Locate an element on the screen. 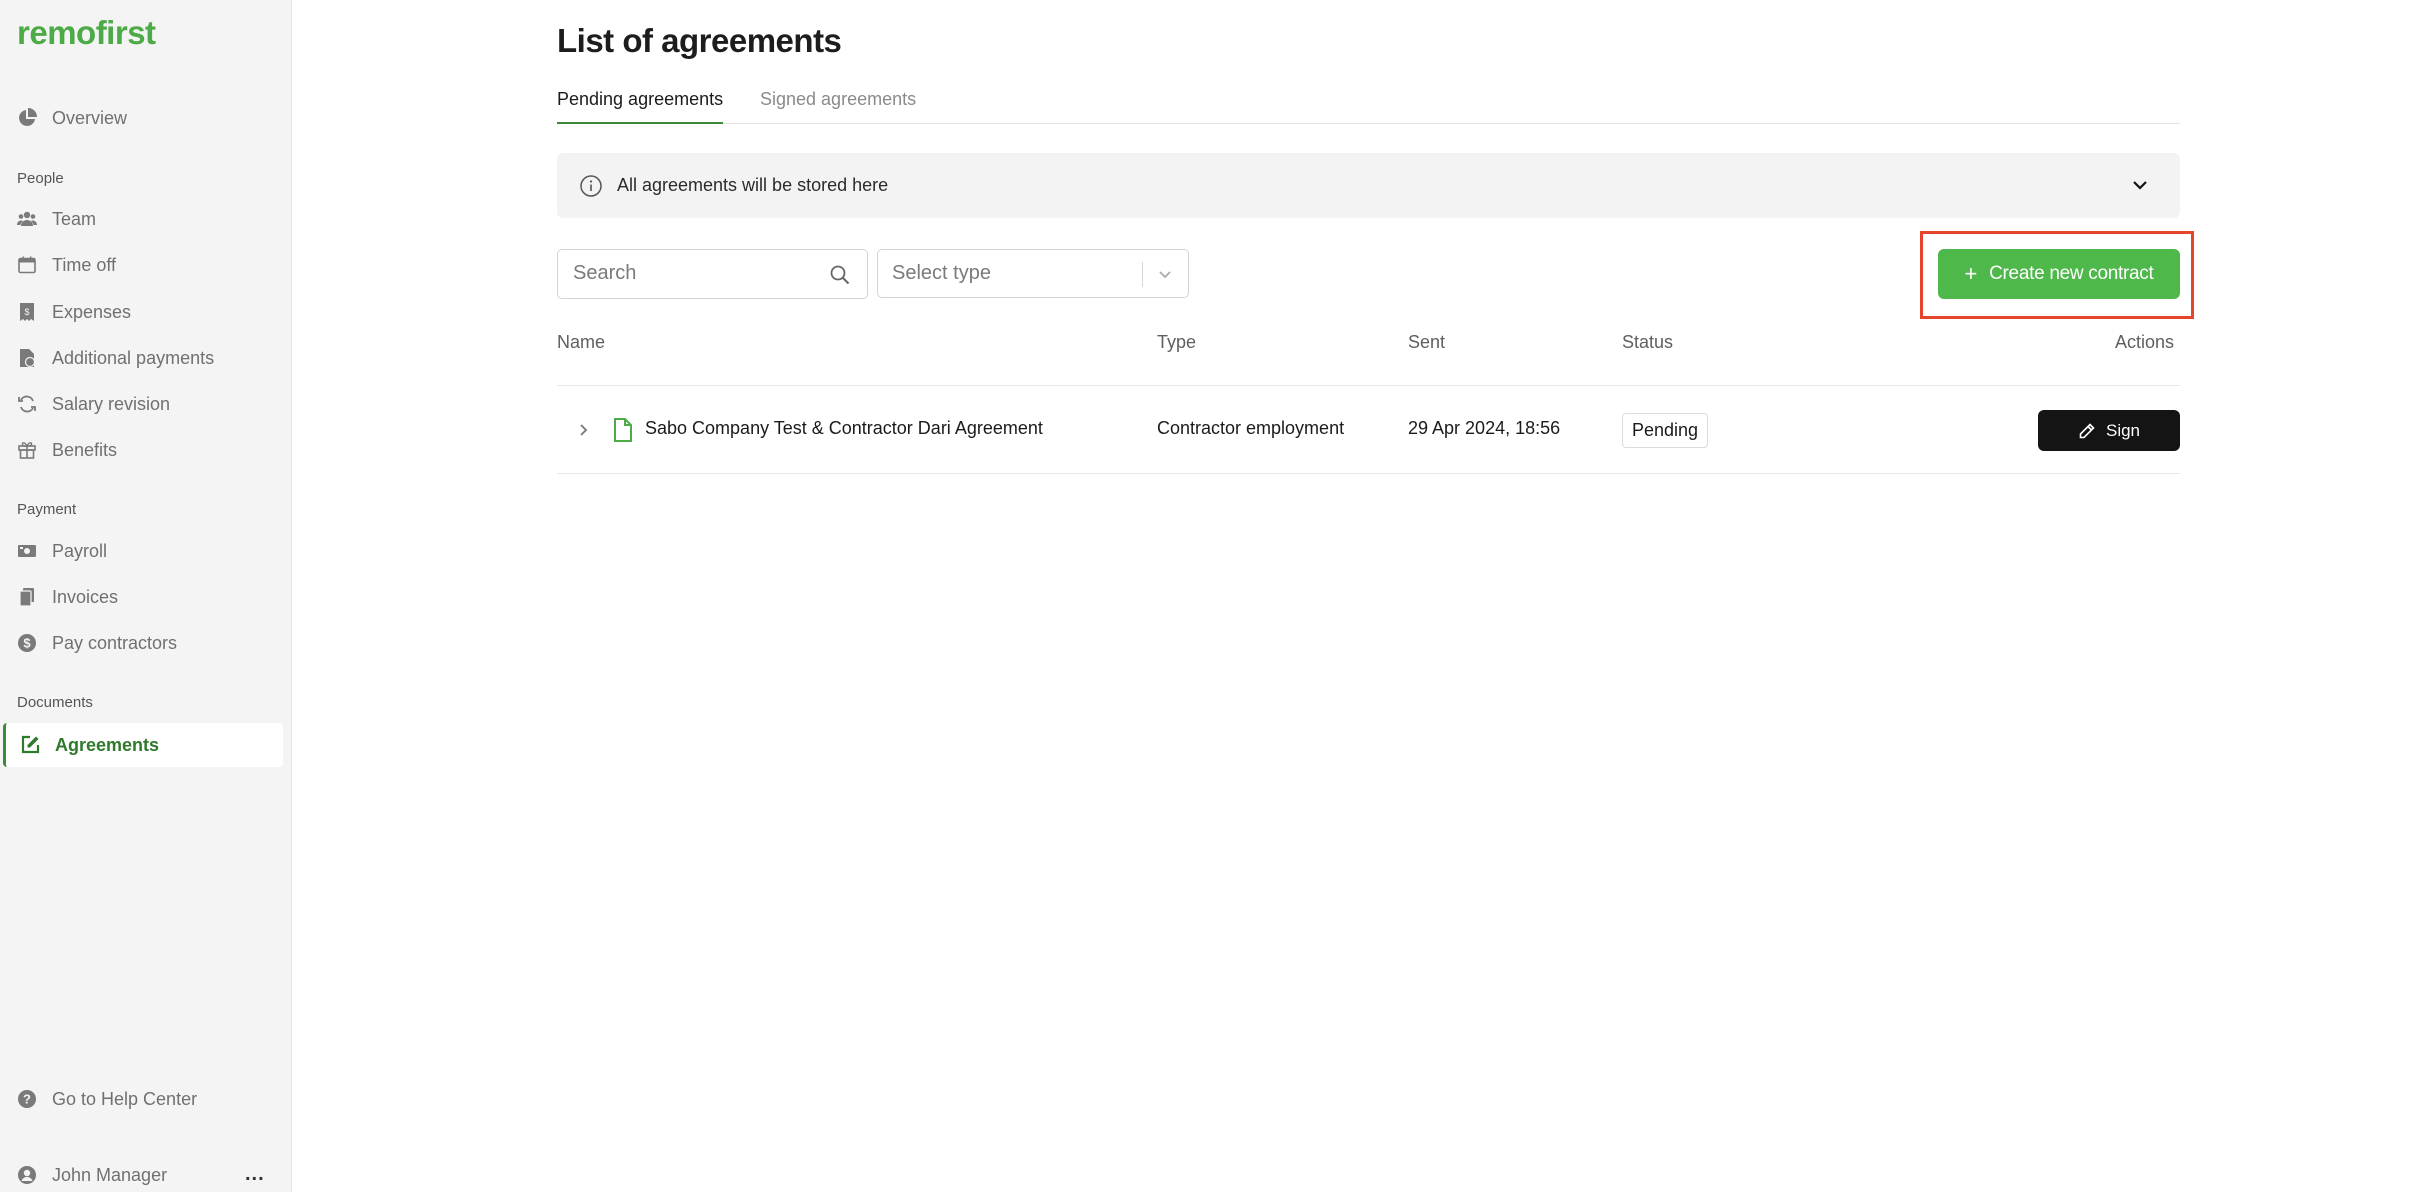 This screenshot has width=2436, height=1192. column-header-type: Type is located at coordinates (1177, 342).